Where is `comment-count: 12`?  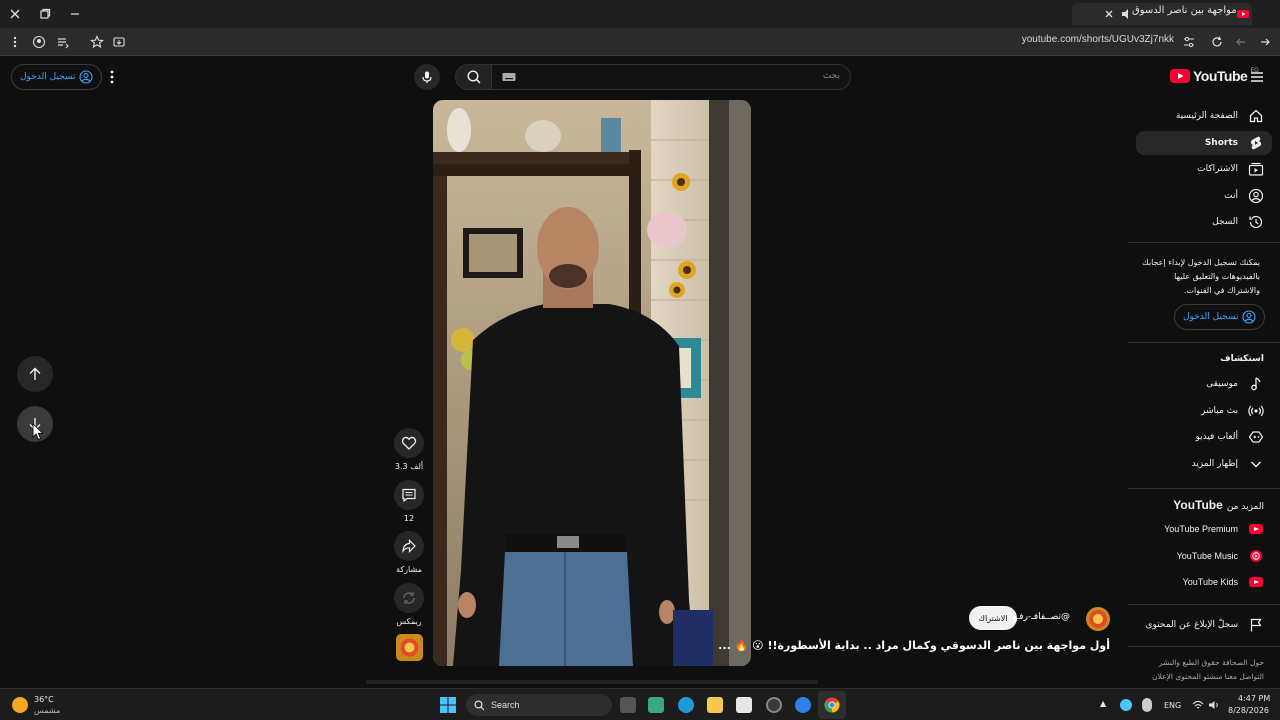 comment-count: 12 is located at coordinates (409, 518).